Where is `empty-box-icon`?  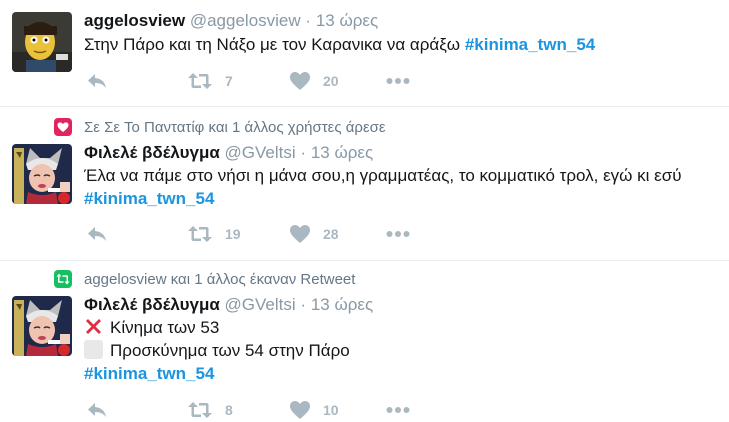 empty-box-icon is located at coordinates (93, 349).